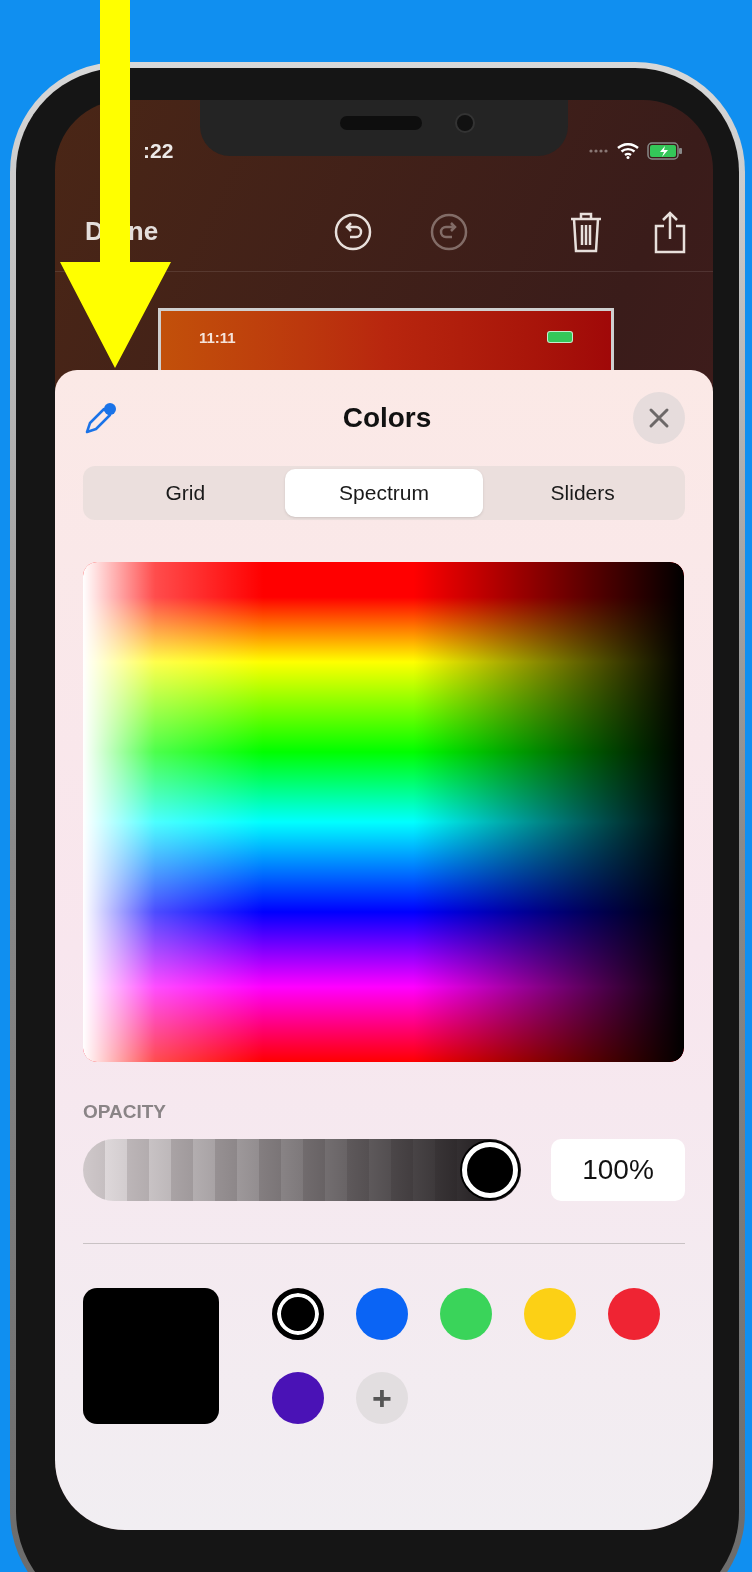 This screenshot has width=752, height=1572. Describe the element at coordinates (586, 231) in the screenshot. I see `trash-icon` at that location.